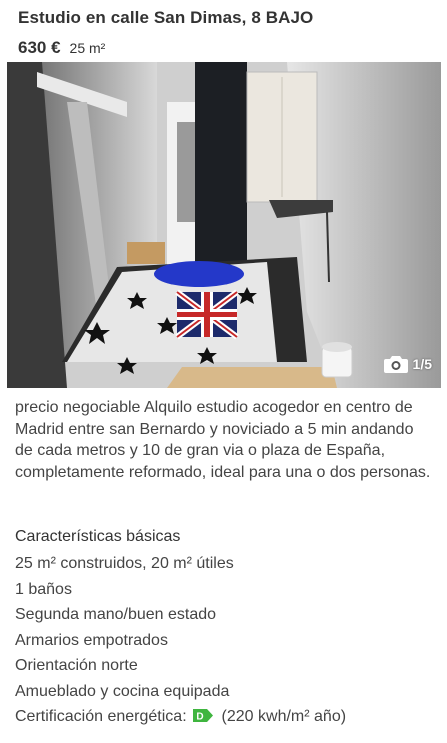 The height and width of the screenshot is (743, 447). Describe the element at coordinates (284, 716) in the screenshot. I see `energy-value: (220 kwh/m² año)` at that location.